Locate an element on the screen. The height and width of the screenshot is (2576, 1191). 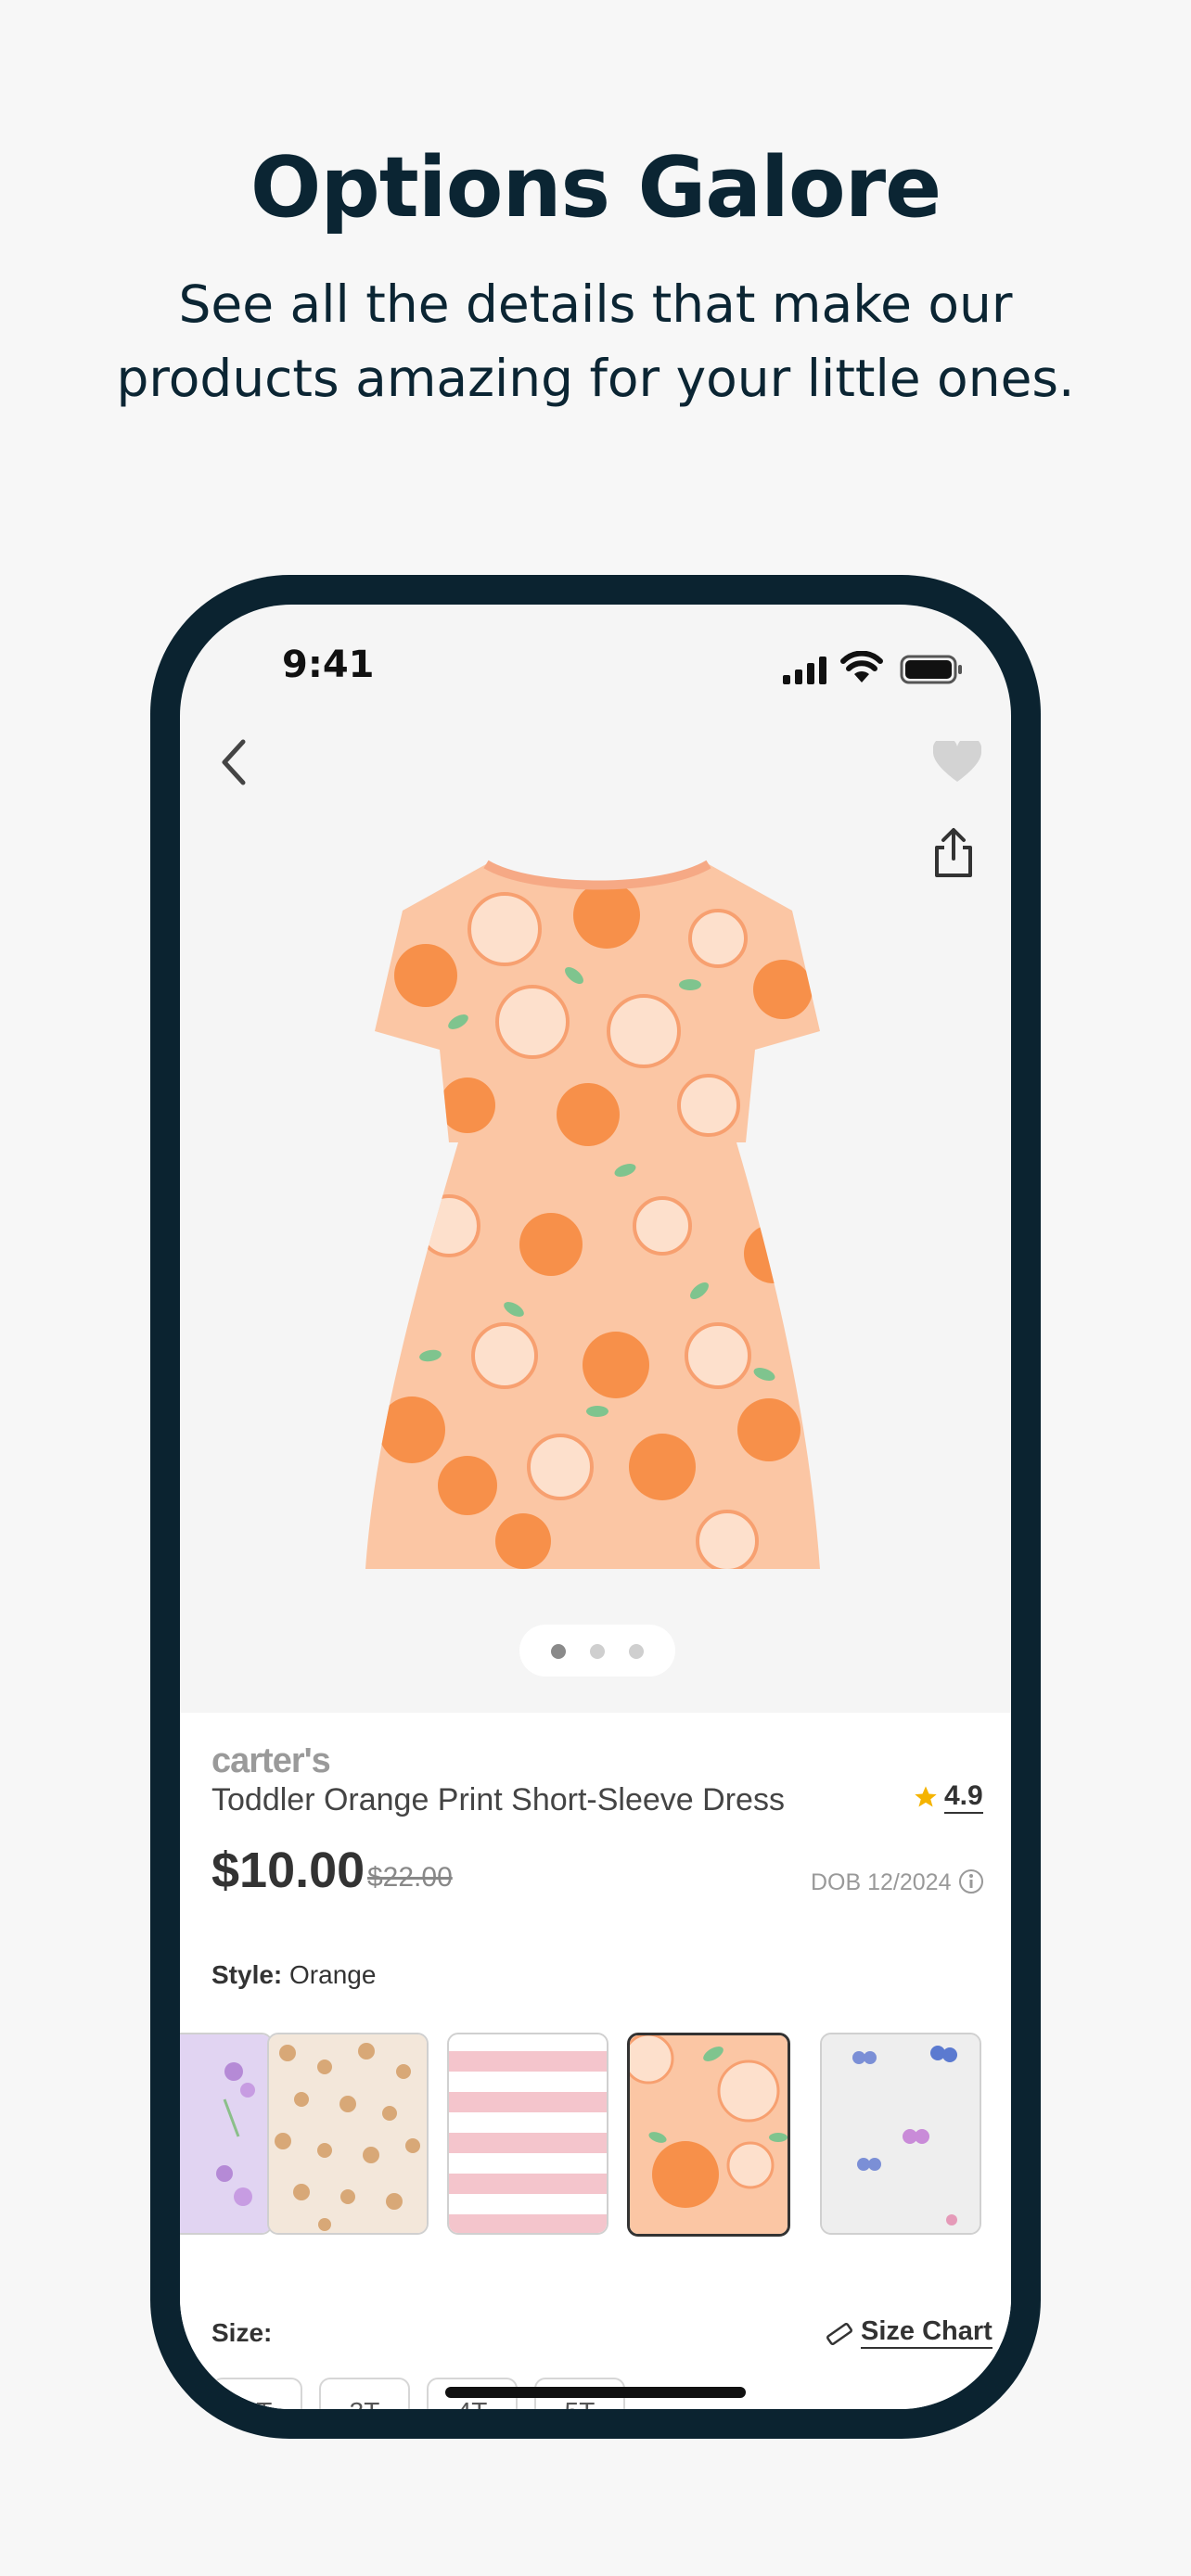
status-time: 9:41 is located at coordinates (328, 665).